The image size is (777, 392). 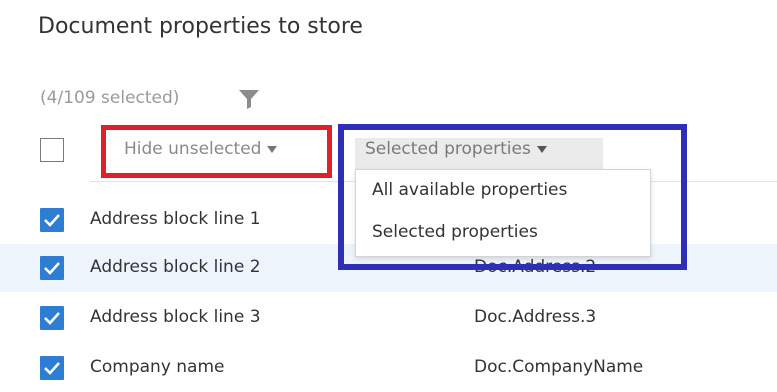 What do you see at coordinates (52, 150) in the screenshot?
I see `select-all-checkbox` at bounding box center [52, 150].